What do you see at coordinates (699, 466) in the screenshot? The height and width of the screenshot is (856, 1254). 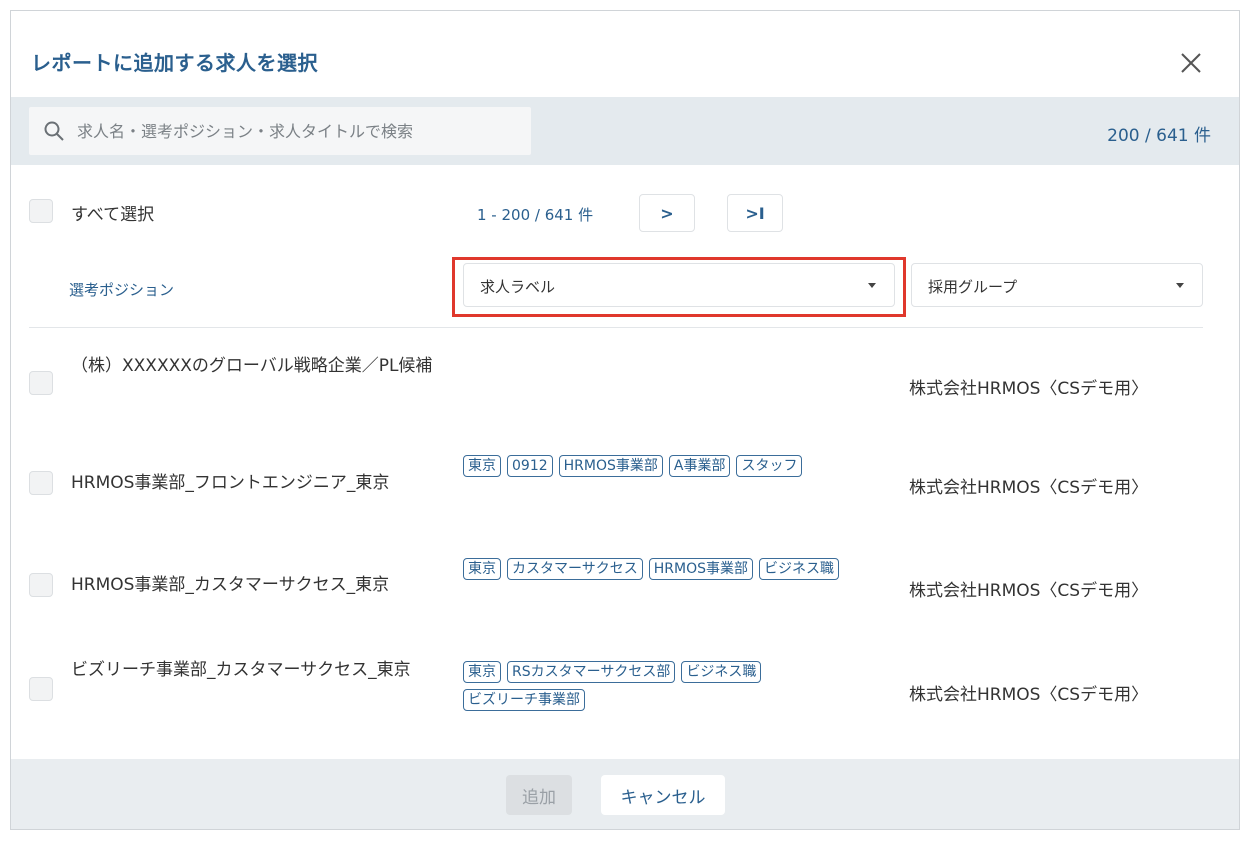 I see `job-tag: A事業部` at bounding box center [699, 466].